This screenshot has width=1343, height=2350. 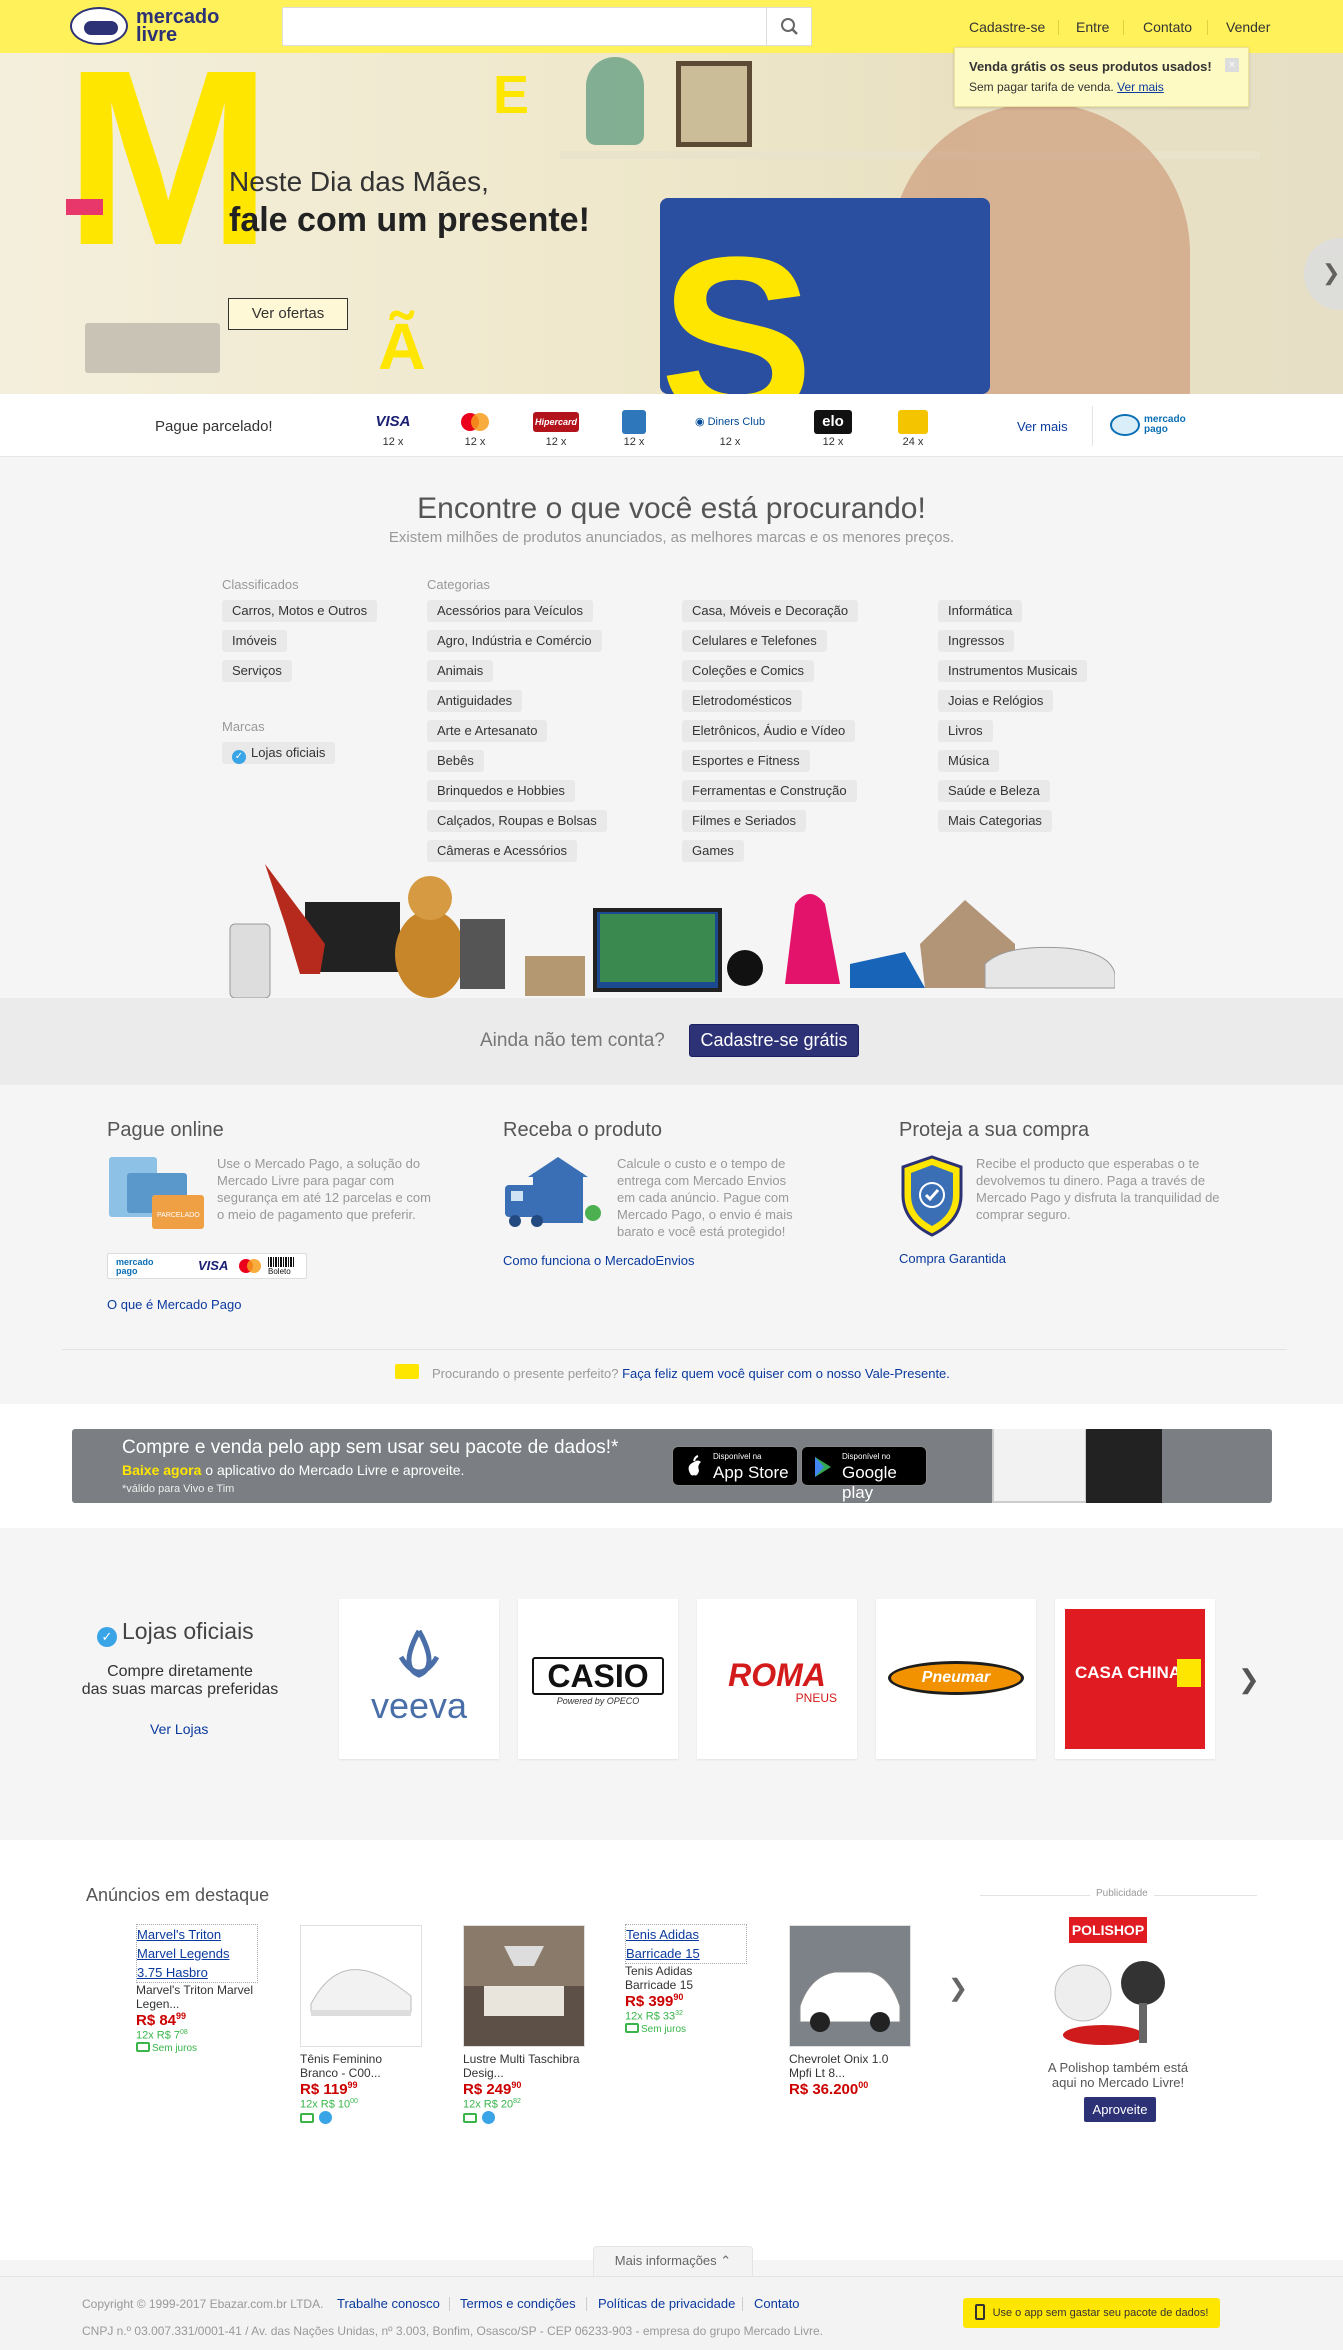 I want to click on chip-servicos: Serviços, so click(x=257, y=671).